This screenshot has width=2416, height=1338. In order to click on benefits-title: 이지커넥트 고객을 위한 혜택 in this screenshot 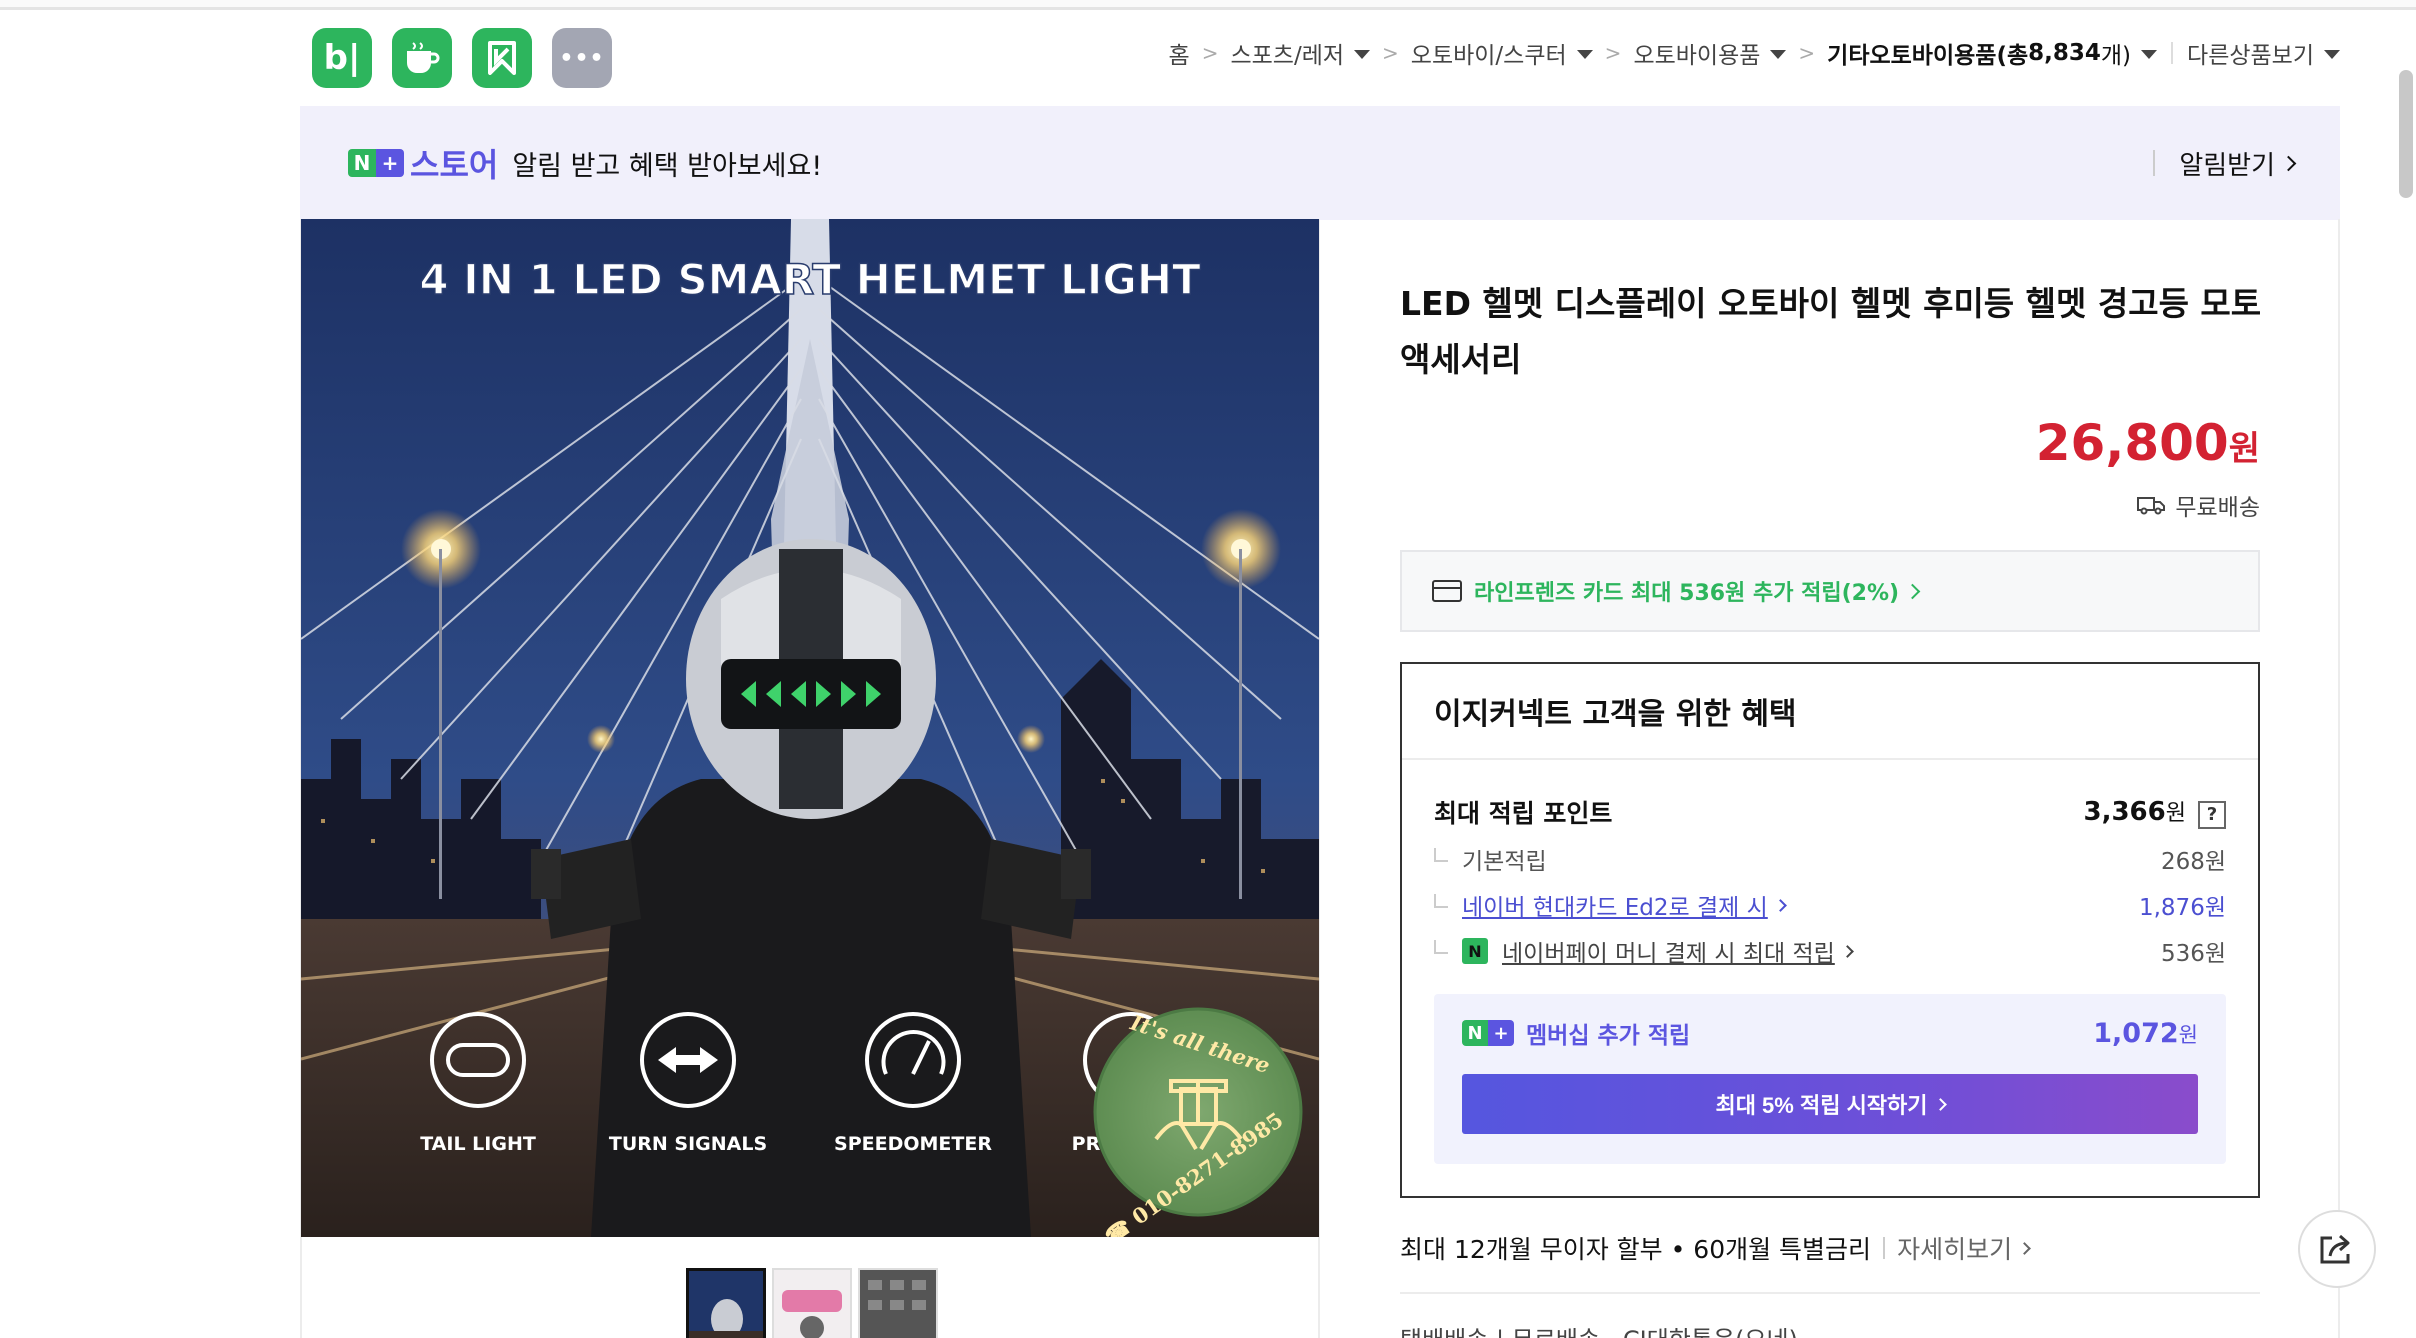, I will do `click(1830, 712)`.